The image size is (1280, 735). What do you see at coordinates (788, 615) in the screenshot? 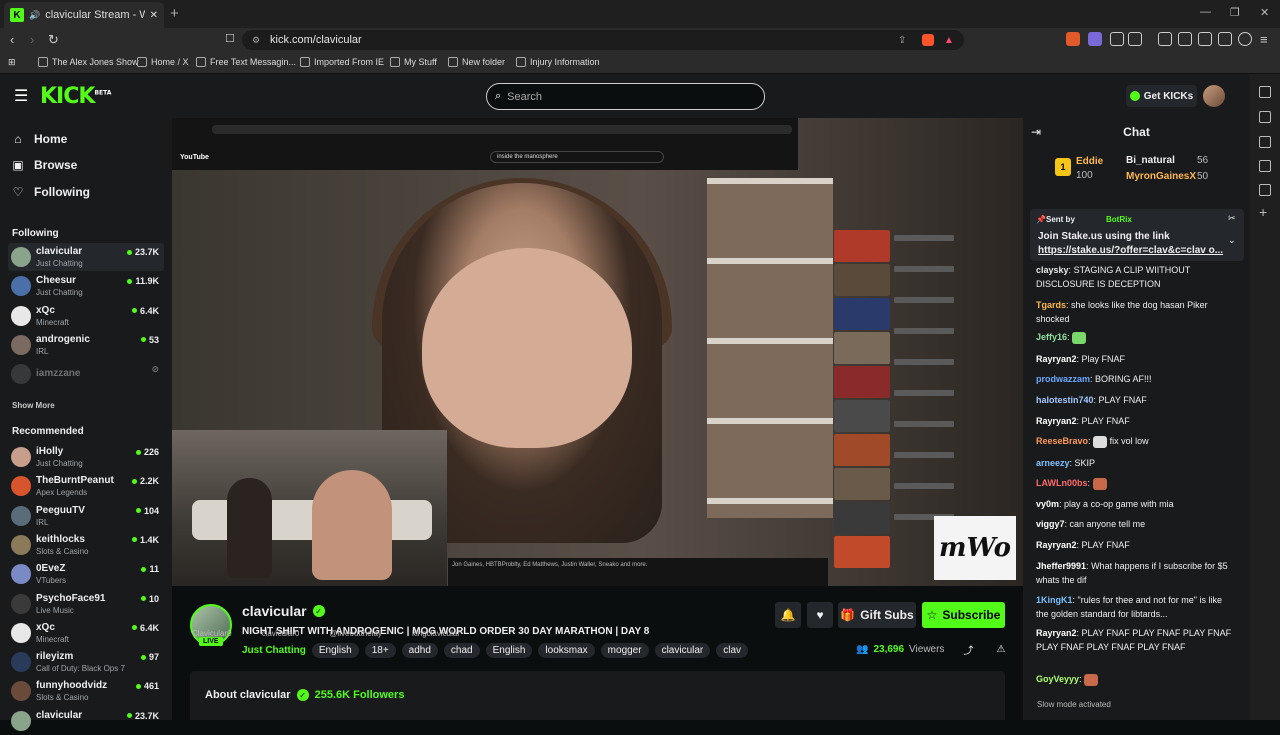
I see `notification-bell-button: 🔔` at bounding box center [788, 615].